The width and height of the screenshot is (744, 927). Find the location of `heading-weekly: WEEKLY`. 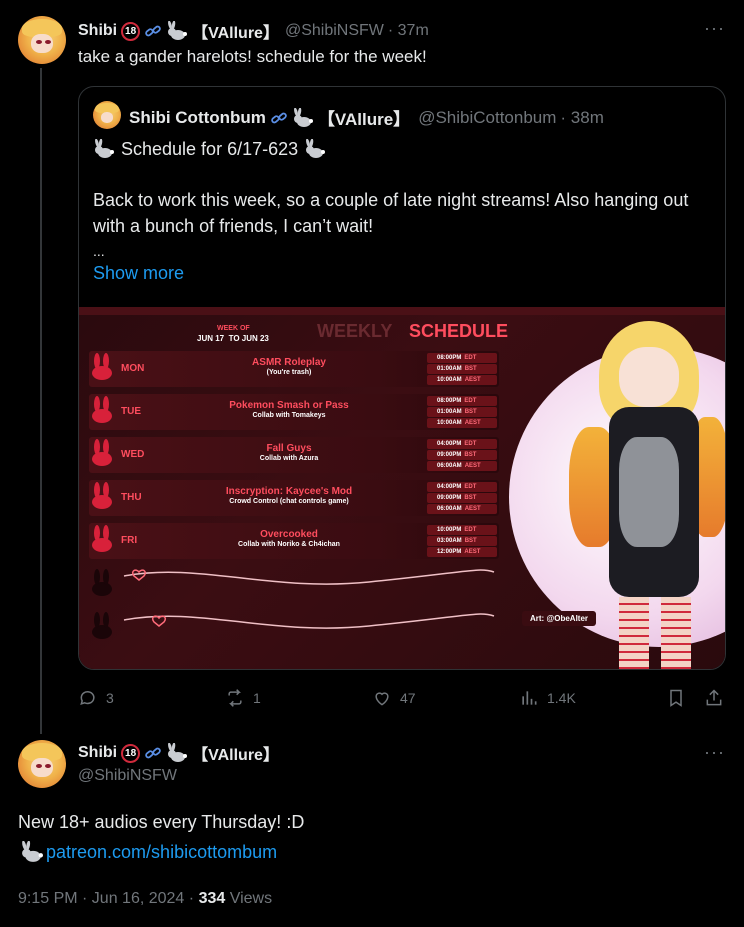

heading-weekly: WEEKLY is located at coordinates (355, 331).